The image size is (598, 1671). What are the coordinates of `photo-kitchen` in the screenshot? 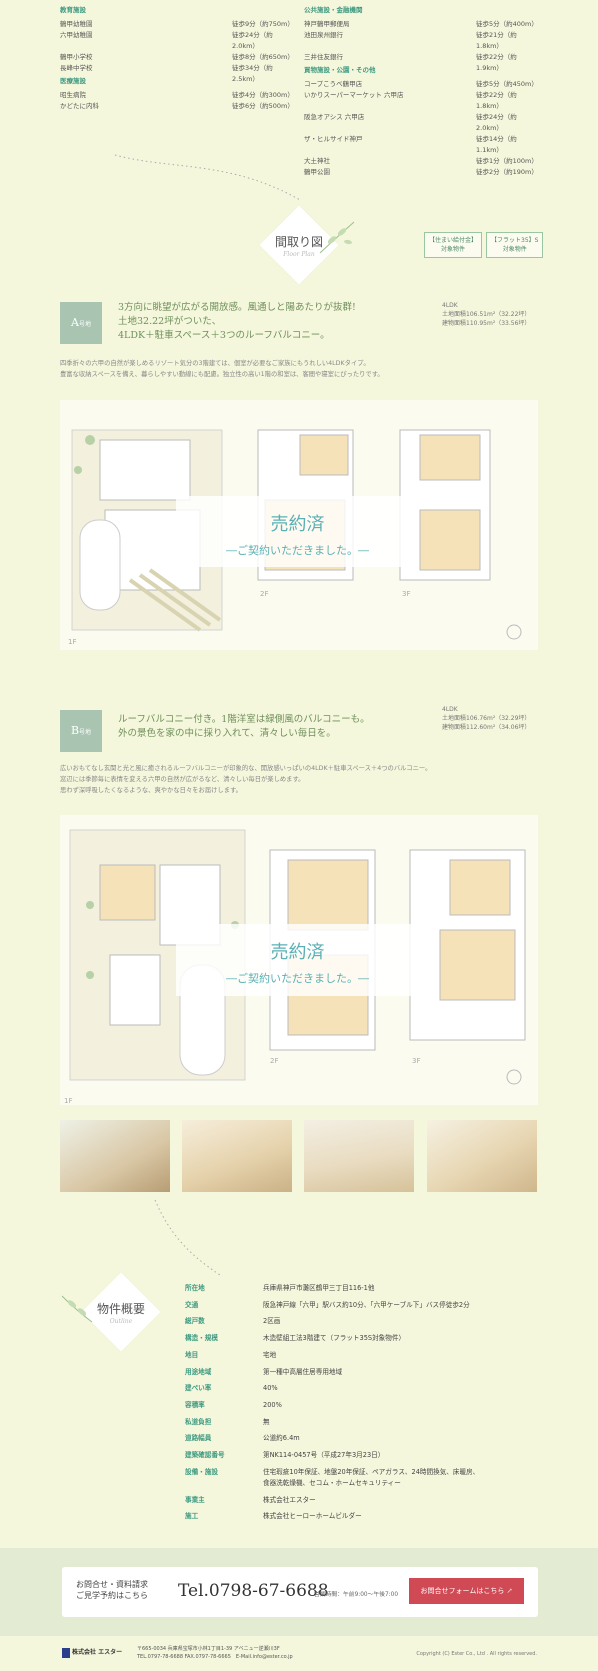 It's located at (359, 1156).